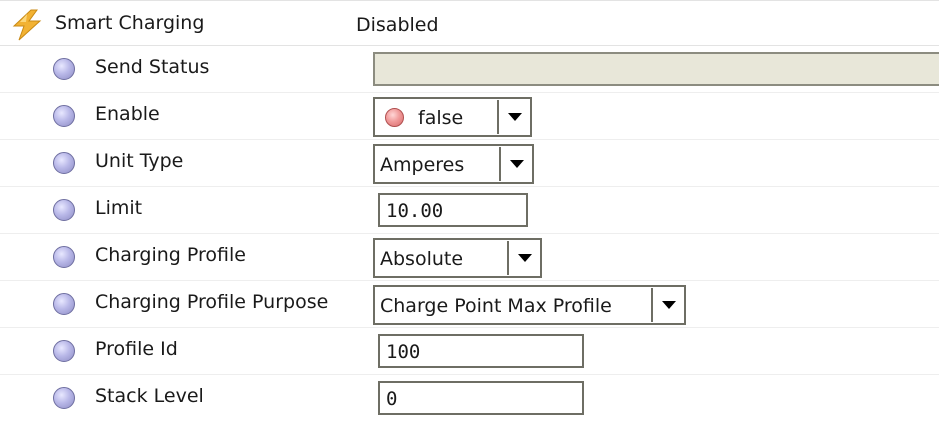  I want to click on property-row-stack-level: Stack Level 0, so click(469, 398).